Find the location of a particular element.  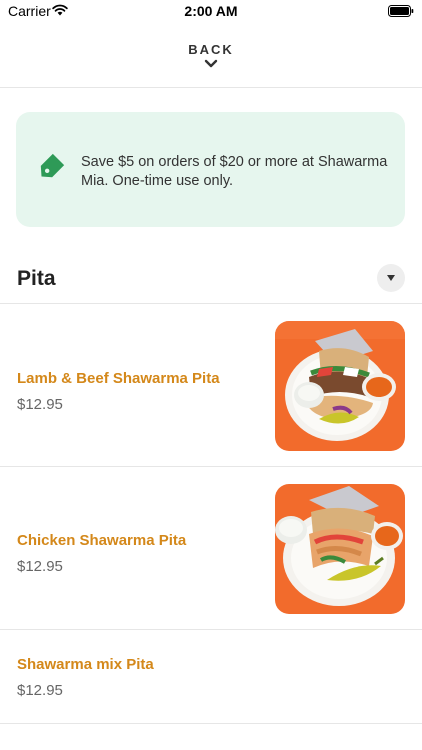

back-button: BACK is located at coordinates (211, 60).